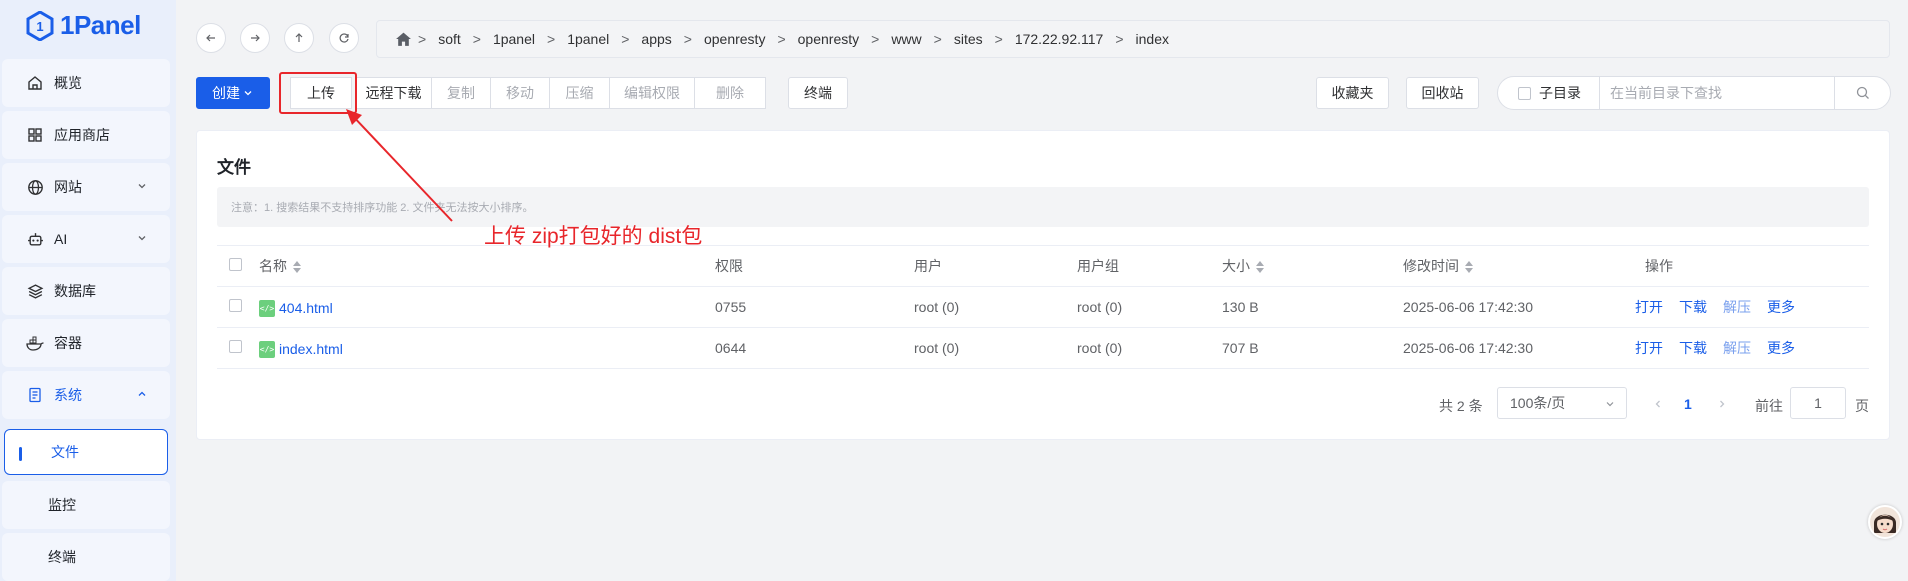  I want to click on page-size-select: 100条/页, so click(1562, 403).